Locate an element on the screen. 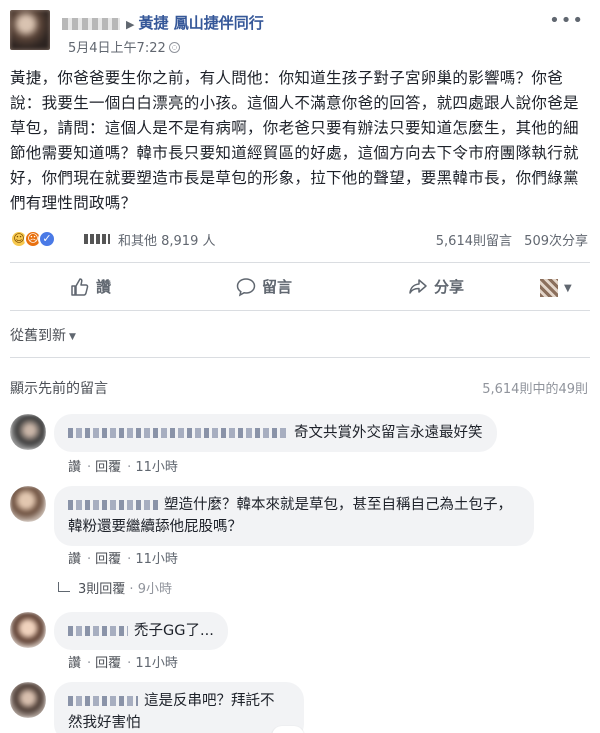 This screenshot has width=600, height=733. reaction-summary-row: ☺ ☹ ✓ 和其他 8,919 人 5,614則留言 509次分享 is located at coordinates (300, 240).